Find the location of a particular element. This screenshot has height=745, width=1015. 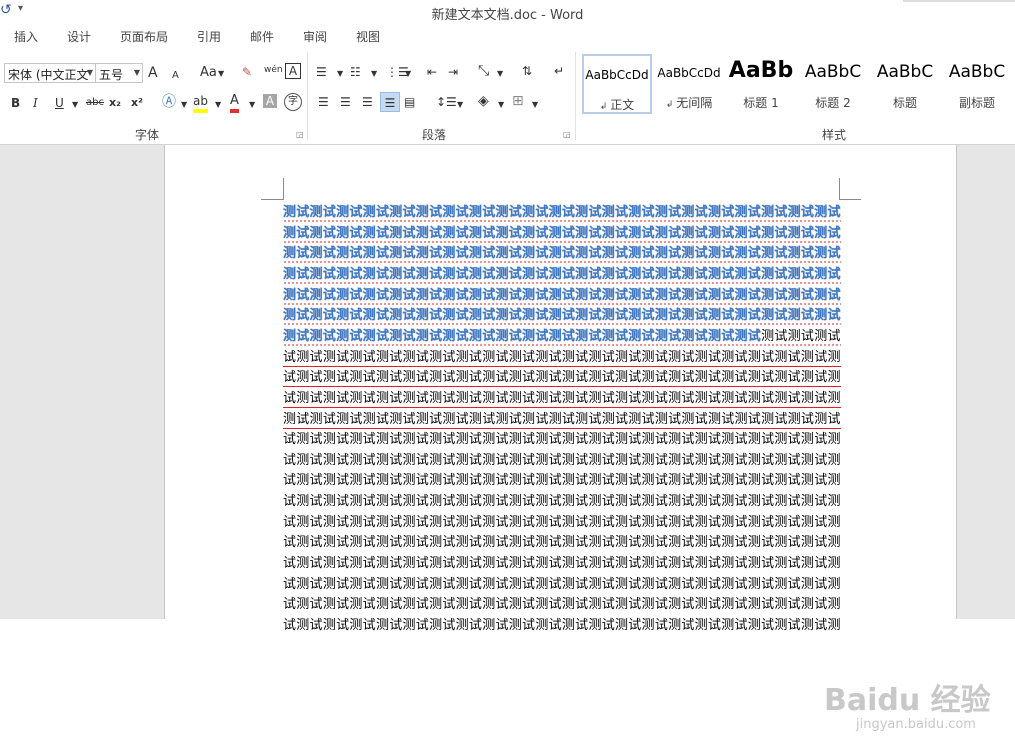

clear-formatting-icon: ✎ is located at coordinates (247, 72).